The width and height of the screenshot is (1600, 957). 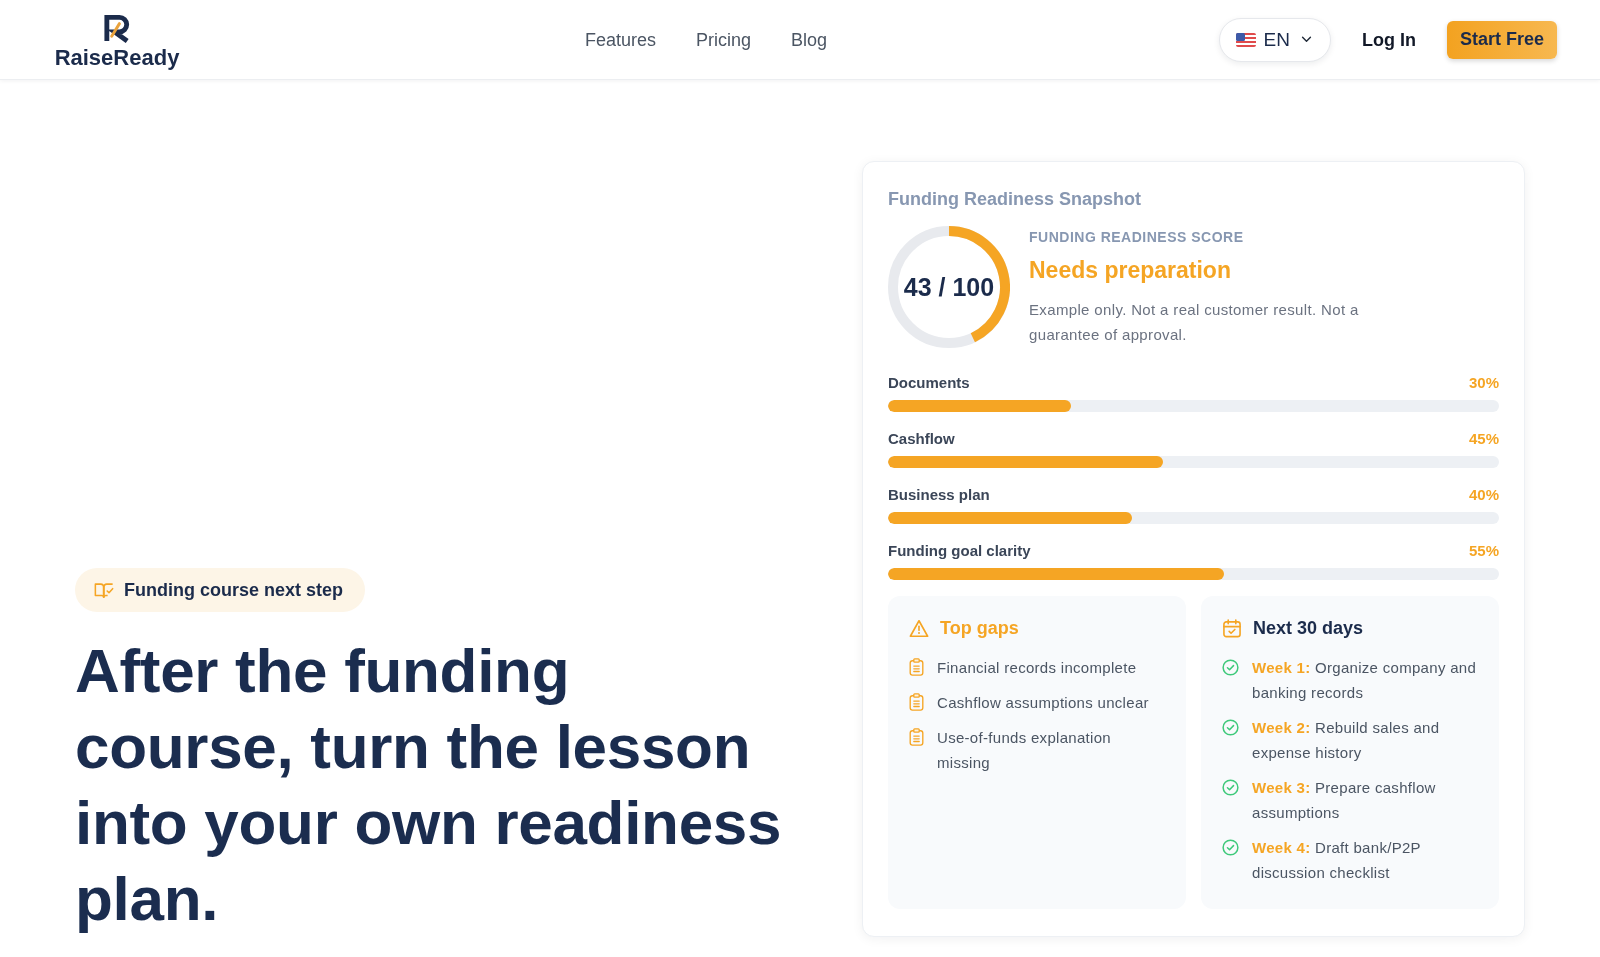 I want to click on nav-link: Features, so click(x=621, y=39).